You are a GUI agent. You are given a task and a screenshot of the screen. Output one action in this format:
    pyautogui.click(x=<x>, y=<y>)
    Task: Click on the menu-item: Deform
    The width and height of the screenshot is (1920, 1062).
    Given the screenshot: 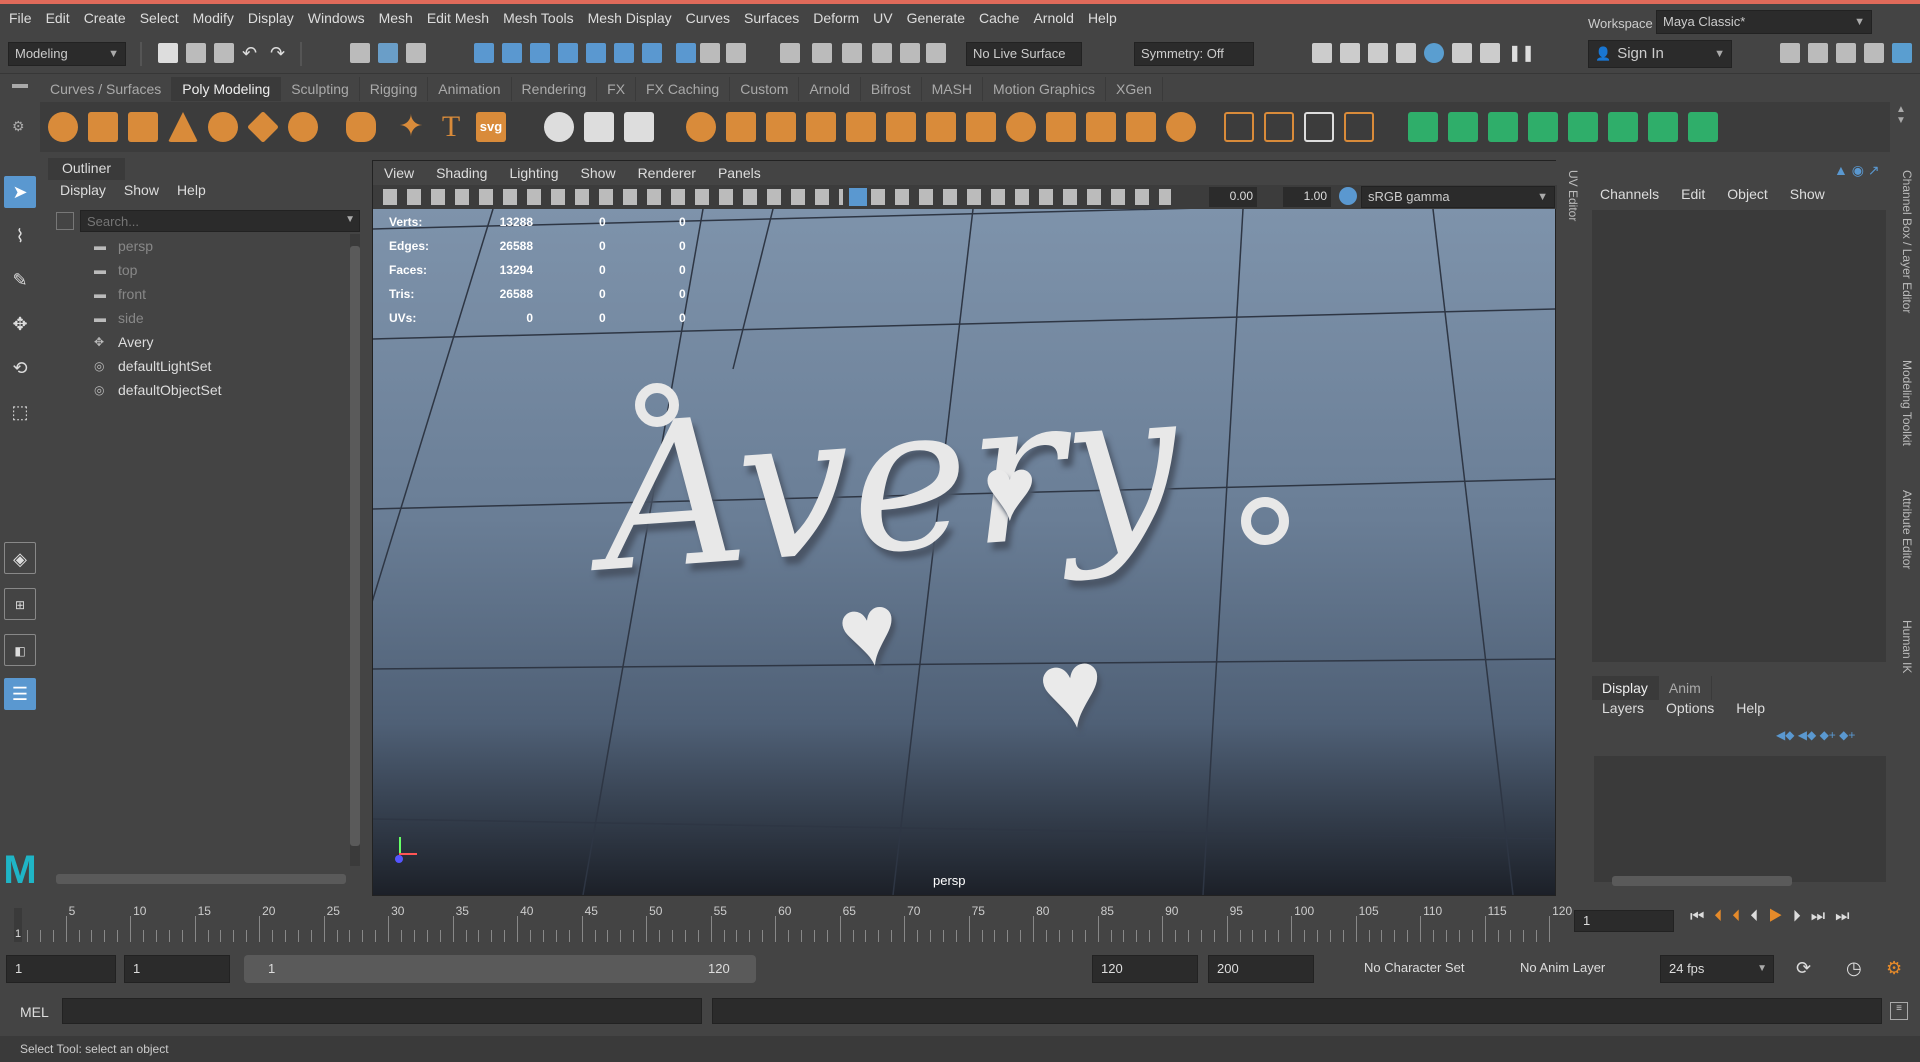 What is the action you would take?
    pyautogui.click(x=836, y=18)
    